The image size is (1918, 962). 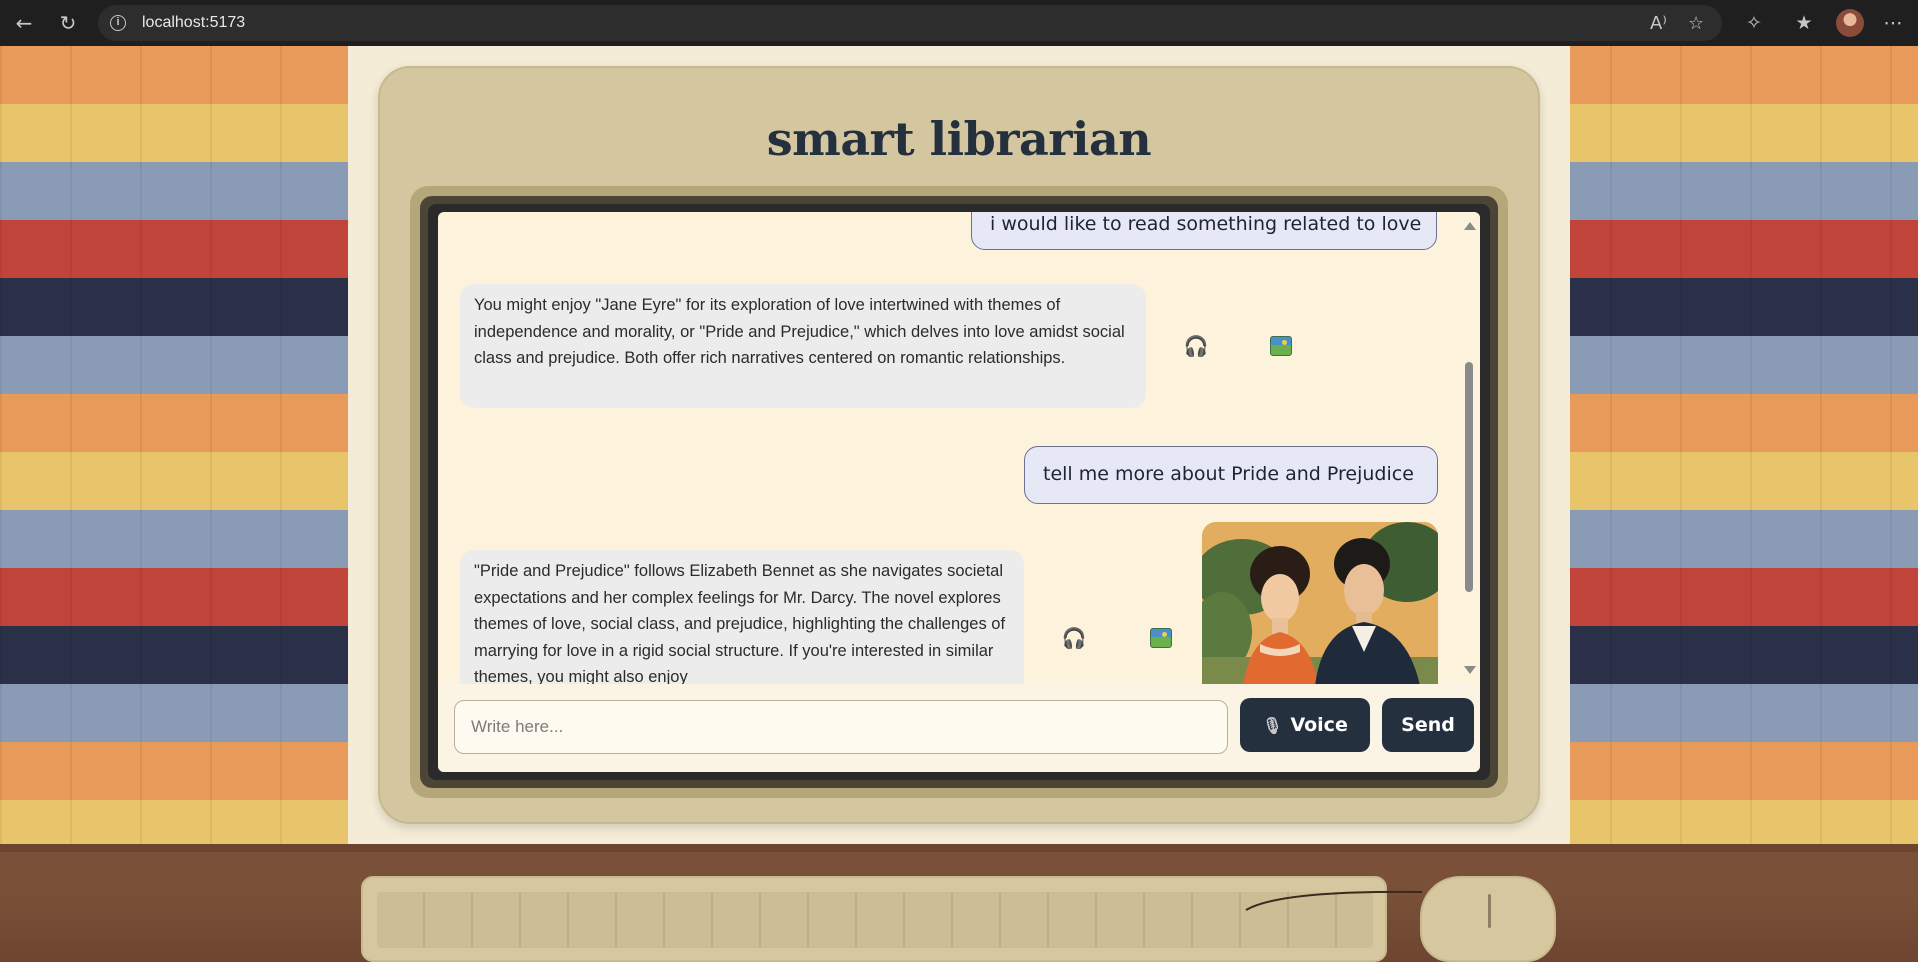 I want to click on message-input, so click(x=841, y=727).